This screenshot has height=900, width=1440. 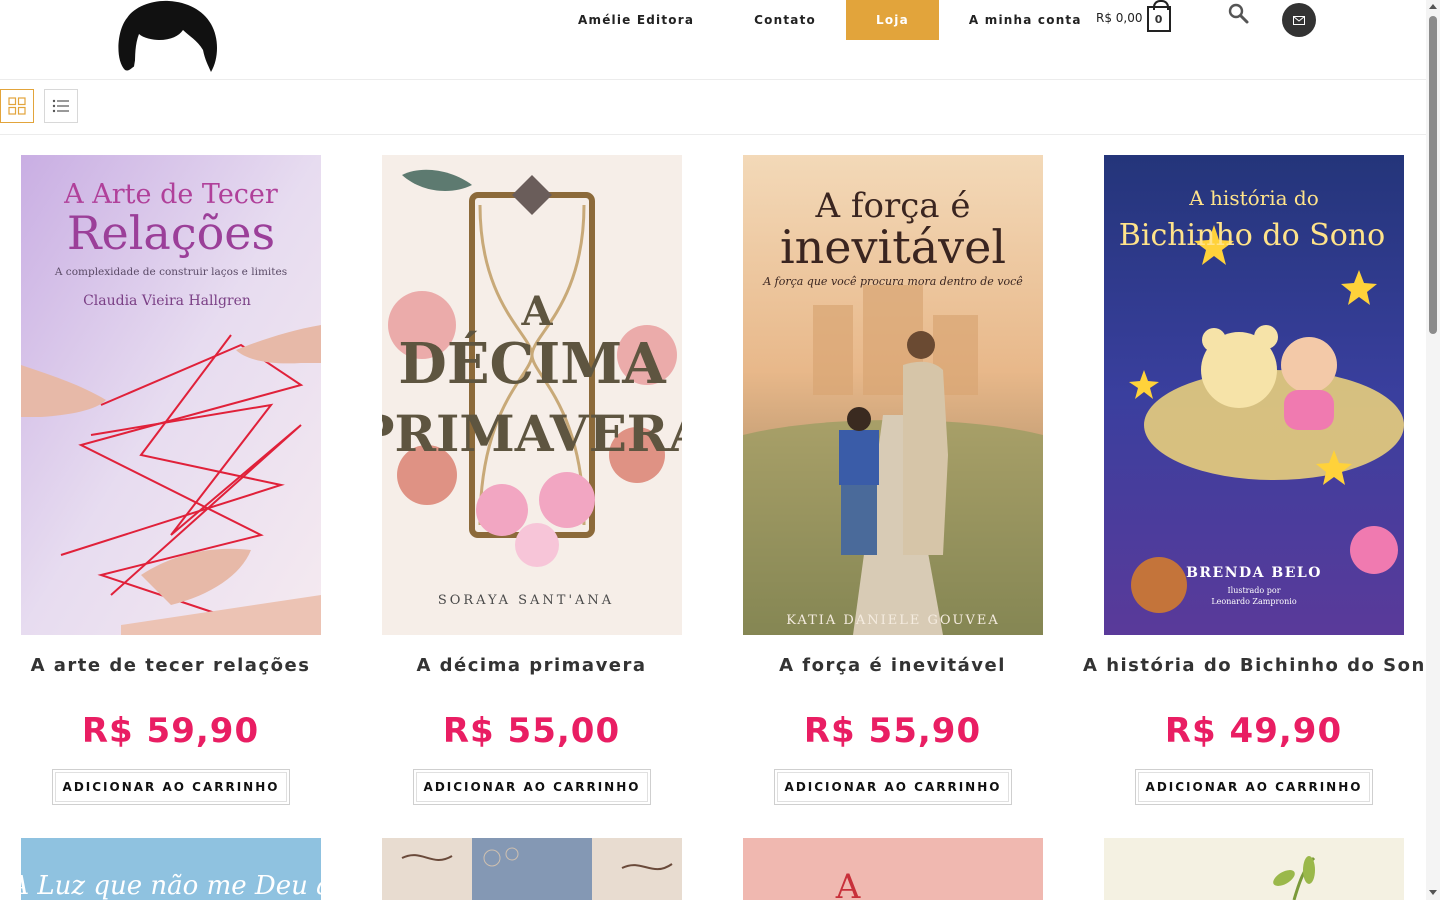 I want to click on nav-item-contato: Contato, so click(x=785, y=20).